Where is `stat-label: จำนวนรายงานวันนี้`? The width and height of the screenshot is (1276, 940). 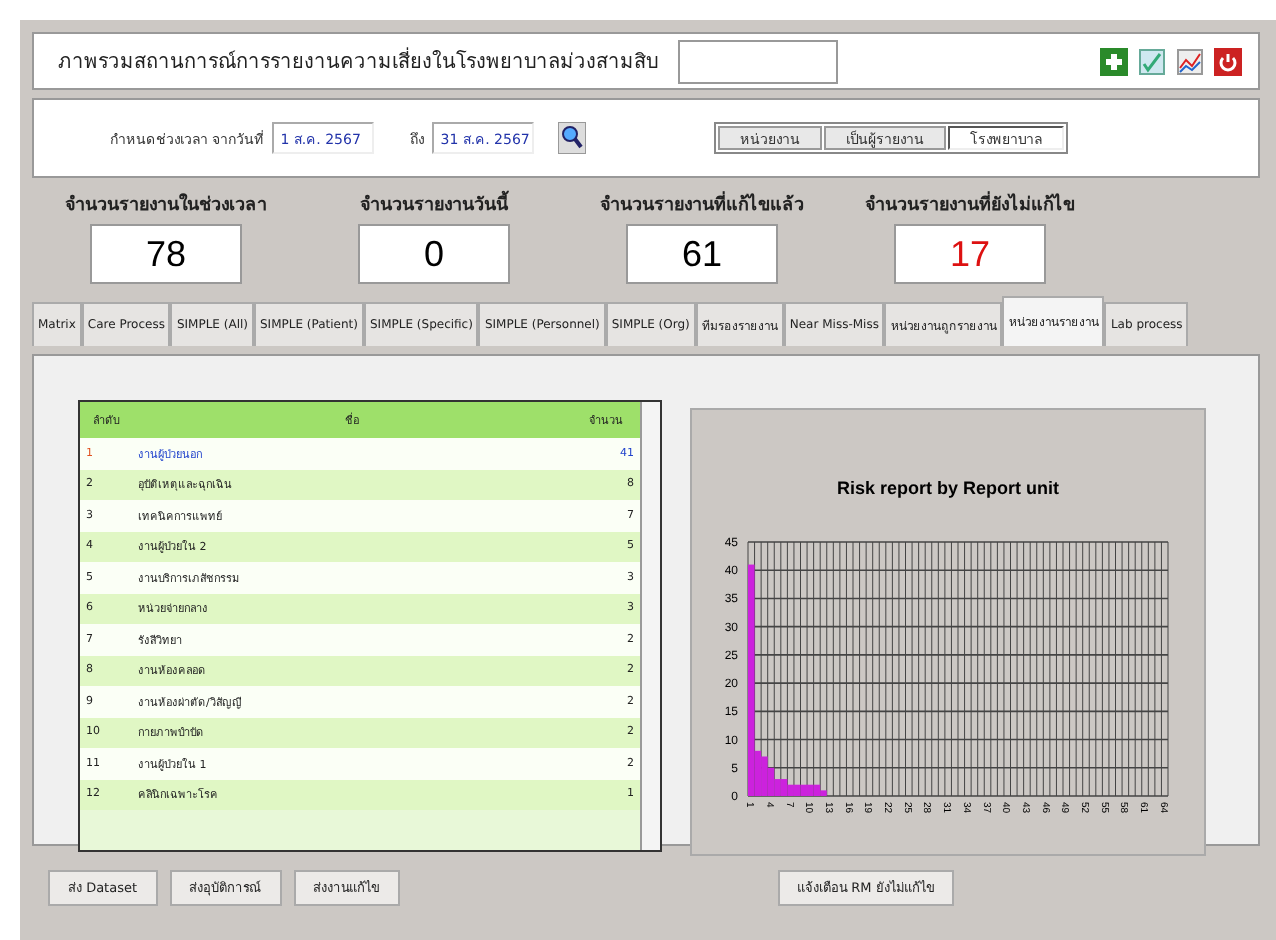 stat-label: จำนวนรายงานวันนี้ is located at coordinates (434, 204).